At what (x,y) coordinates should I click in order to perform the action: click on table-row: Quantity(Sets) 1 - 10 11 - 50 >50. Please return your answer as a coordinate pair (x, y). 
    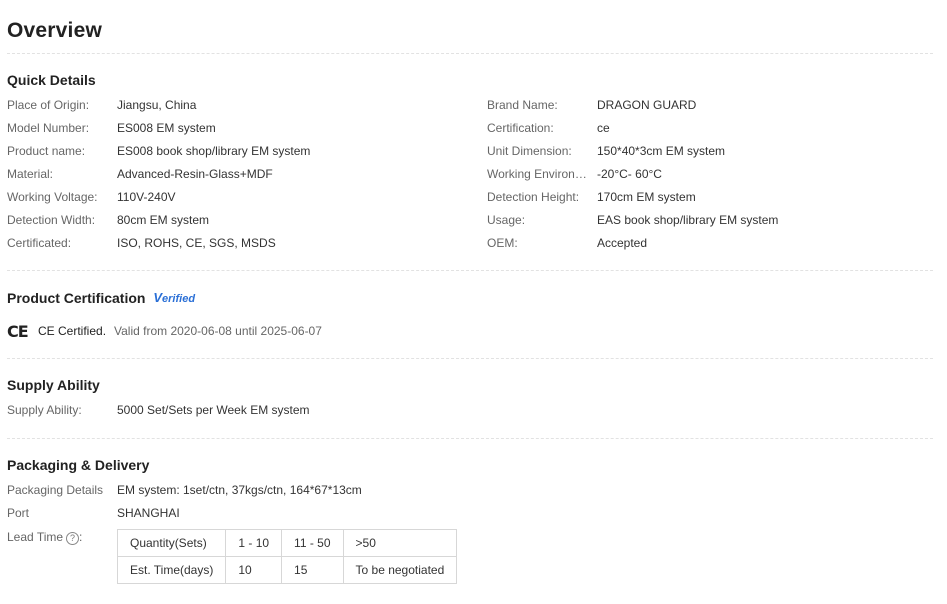
    Looking at the image, I should click on (287, 543).